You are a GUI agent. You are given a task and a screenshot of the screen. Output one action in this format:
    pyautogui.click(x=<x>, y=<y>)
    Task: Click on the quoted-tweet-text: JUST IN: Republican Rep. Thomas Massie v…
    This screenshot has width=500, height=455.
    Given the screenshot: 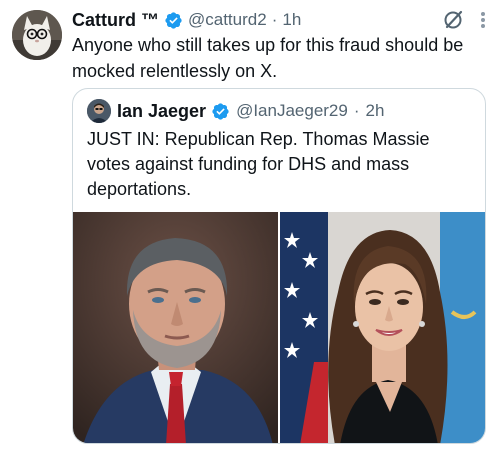 What is the action you would take?
    pyautogui.click(x=258, y=164)
    